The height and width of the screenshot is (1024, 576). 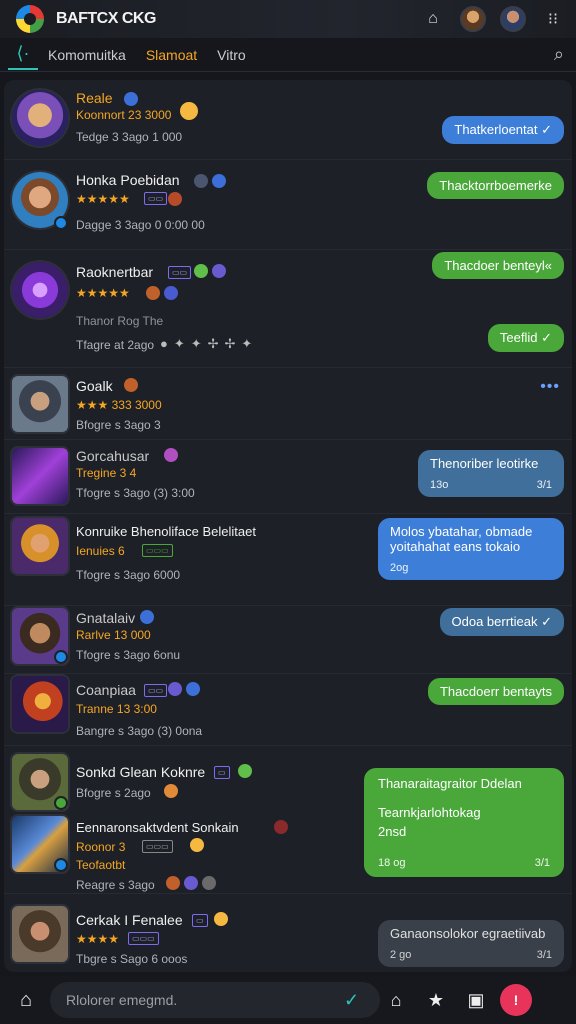 I want to click on chat-row: Goalk ★★★ 333 3000 Bfogre s 3ago 3 •••, so click(x=288, y=404).